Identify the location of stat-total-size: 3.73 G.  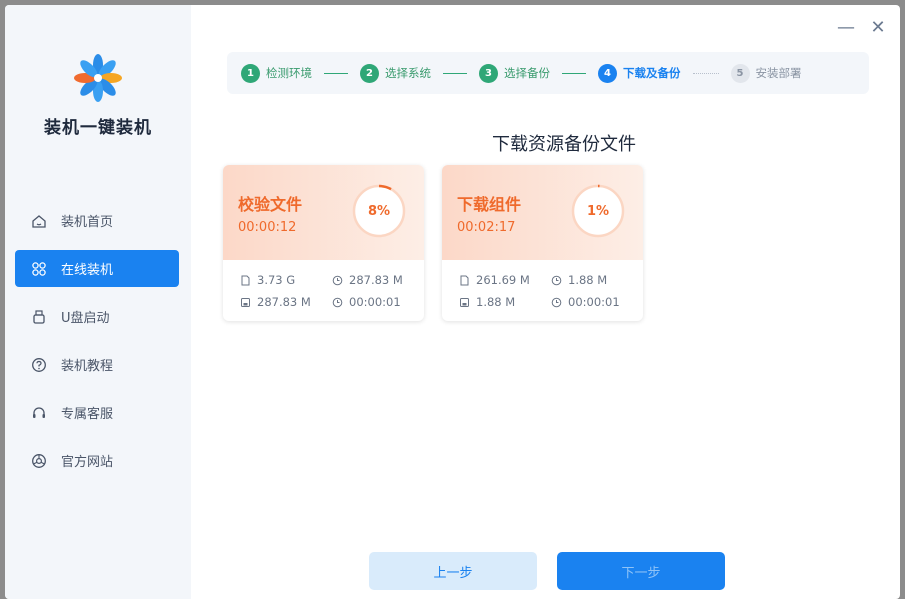
(286, 280).